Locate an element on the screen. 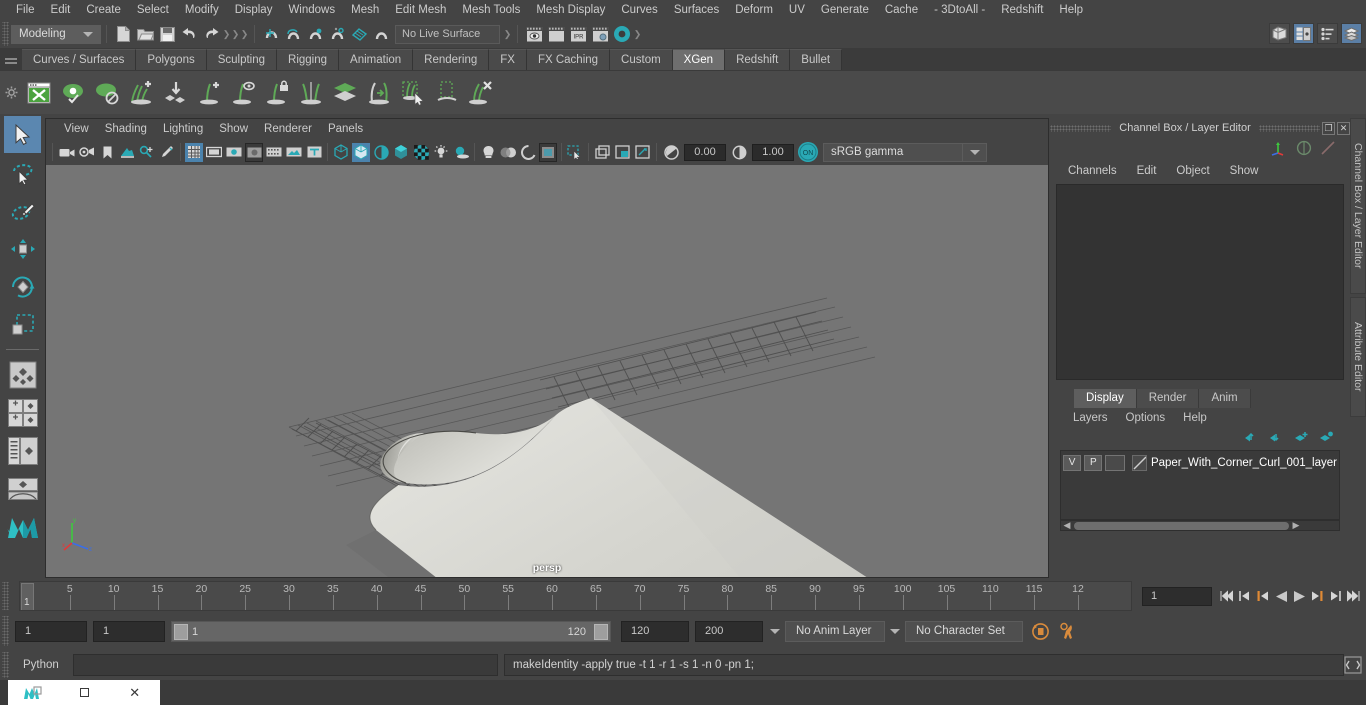 This screenshot has height=705, width=1366. redo-icon is located at coordinates (211, 34).